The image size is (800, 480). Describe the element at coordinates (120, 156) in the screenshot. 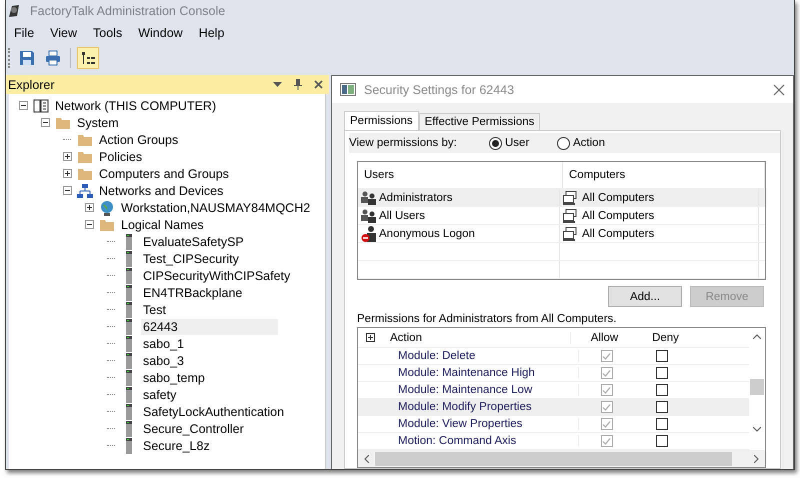

I see `tree-item: Policies` at that location.